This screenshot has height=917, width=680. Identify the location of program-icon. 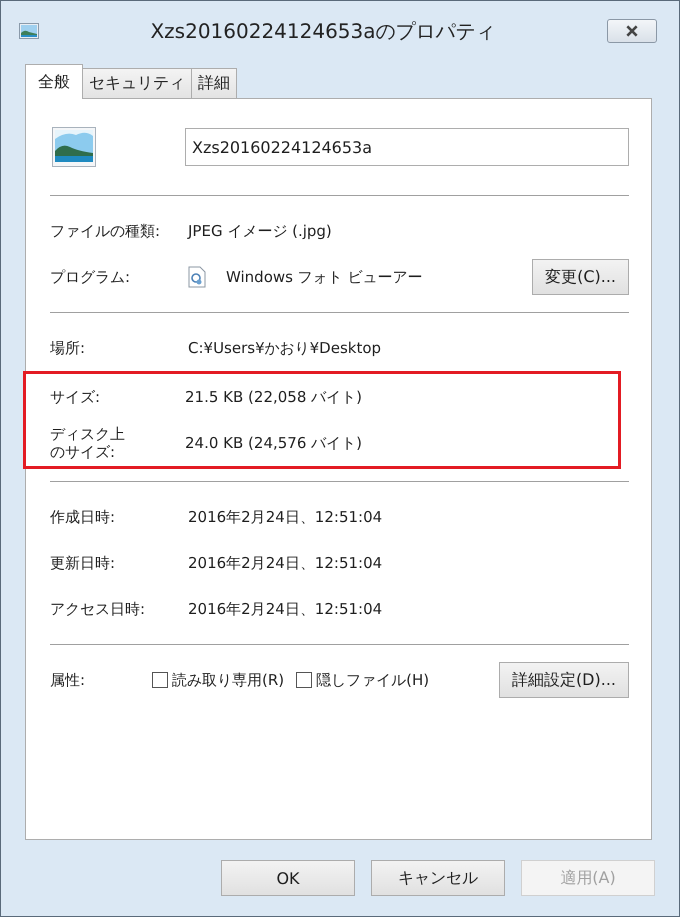
(197, 277).